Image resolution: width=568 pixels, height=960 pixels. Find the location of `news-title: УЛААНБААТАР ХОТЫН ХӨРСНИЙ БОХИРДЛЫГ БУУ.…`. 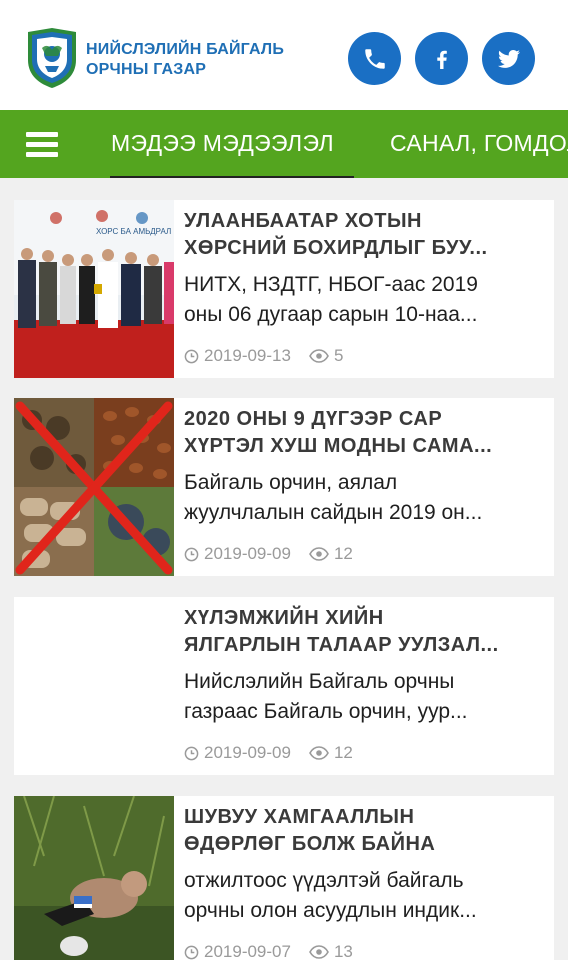

news-title: УЛААНБААТАР ХОТЫН ХӨРСНИЙ БОХИРДЛЫГ БУУ.… is located at coordinates (366, 235).